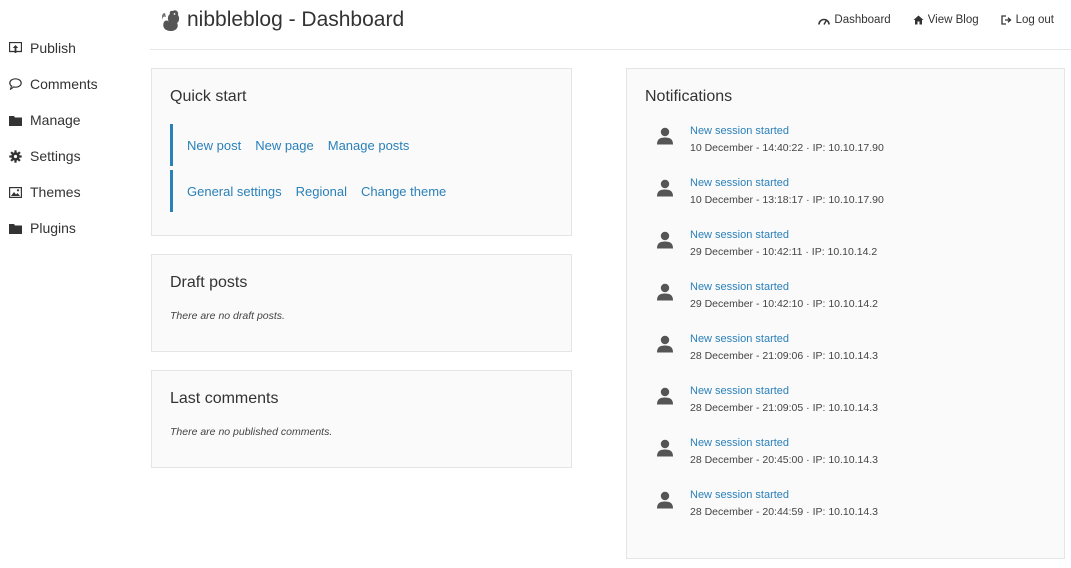 The width and height of the screenshot is (1071, 568). What do you see at coordinates (15, 192) in the screenshot?
I see `image-icon` at bounding box center [15, 192].